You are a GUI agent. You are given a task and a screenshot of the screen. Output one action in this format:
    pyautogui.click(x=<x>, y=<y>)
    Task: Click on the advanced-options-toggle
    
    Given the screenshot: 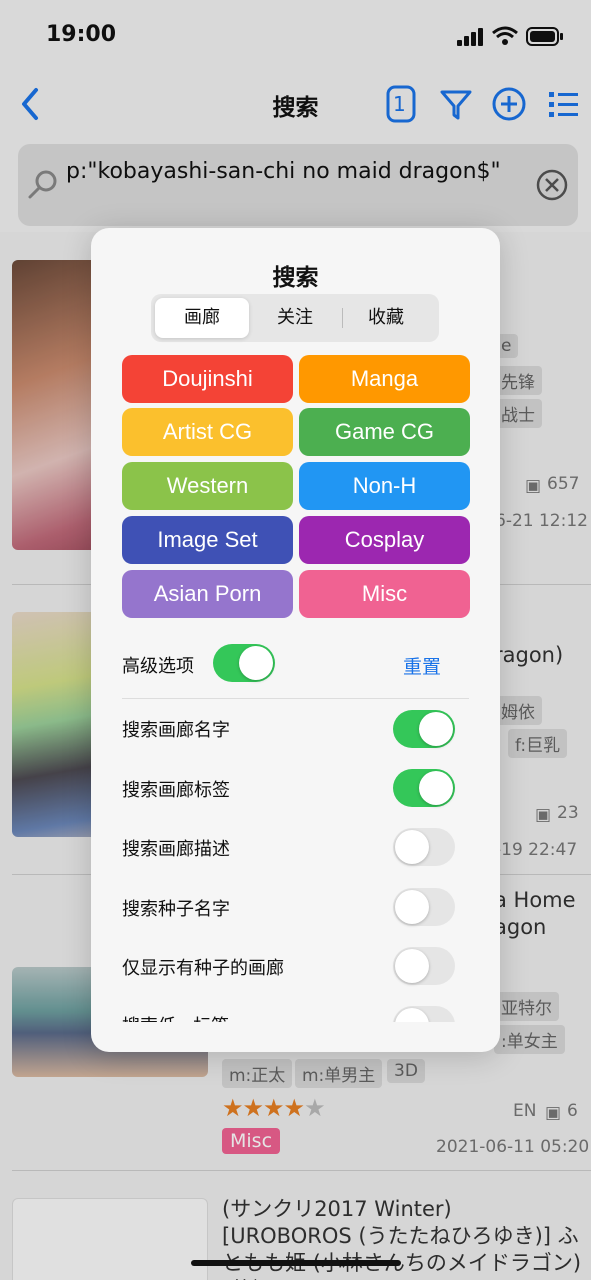 What is the action you would take?
    pyautogui.click(x=244, y=663)
    